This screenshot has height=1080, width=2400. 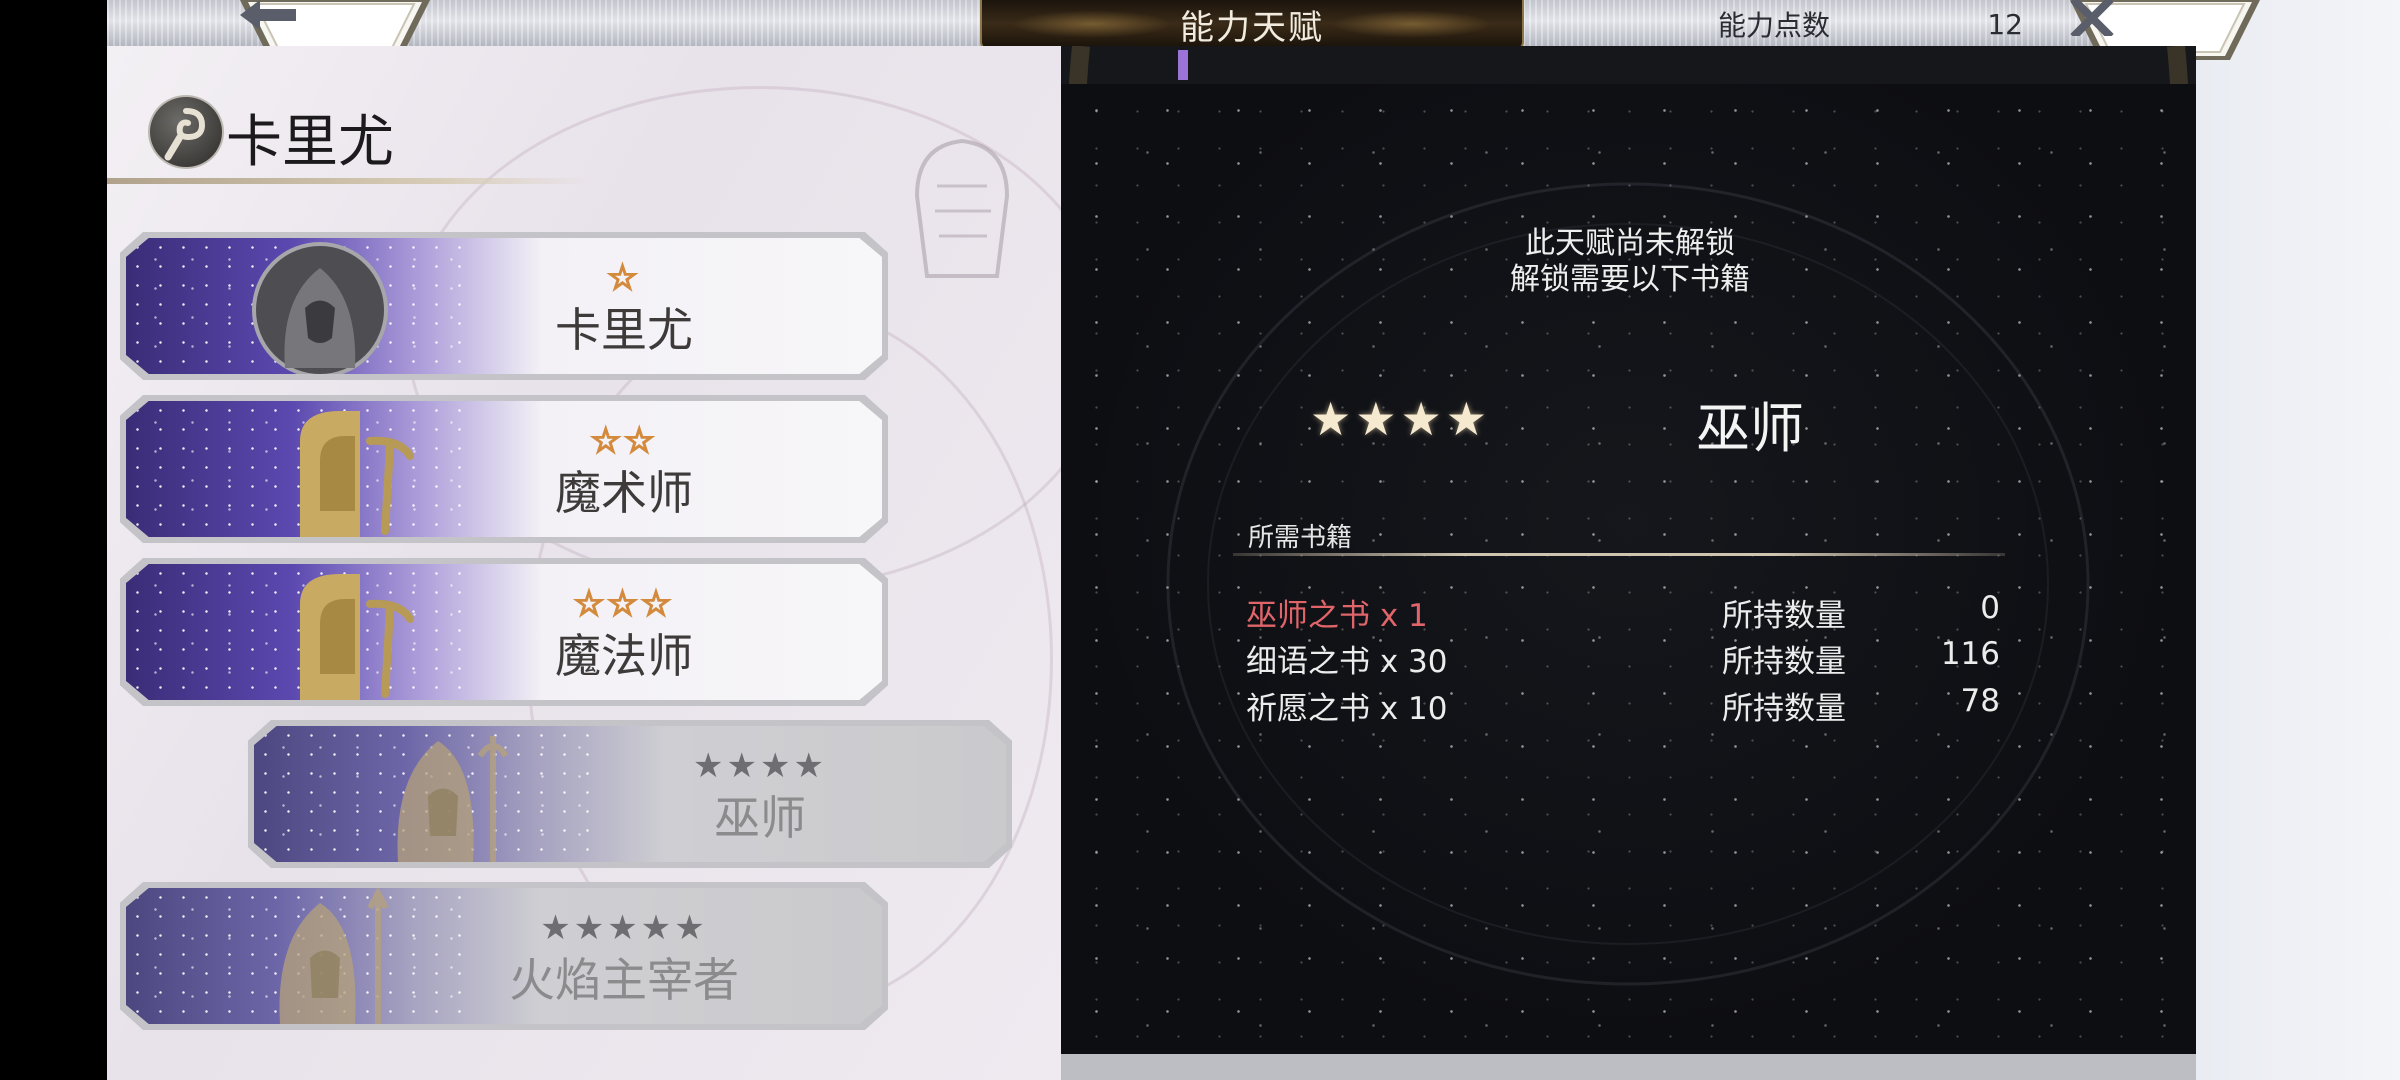 I want to click on talent-card-3: ☆☆☆ 魔法师, so click(x=504, y=632).